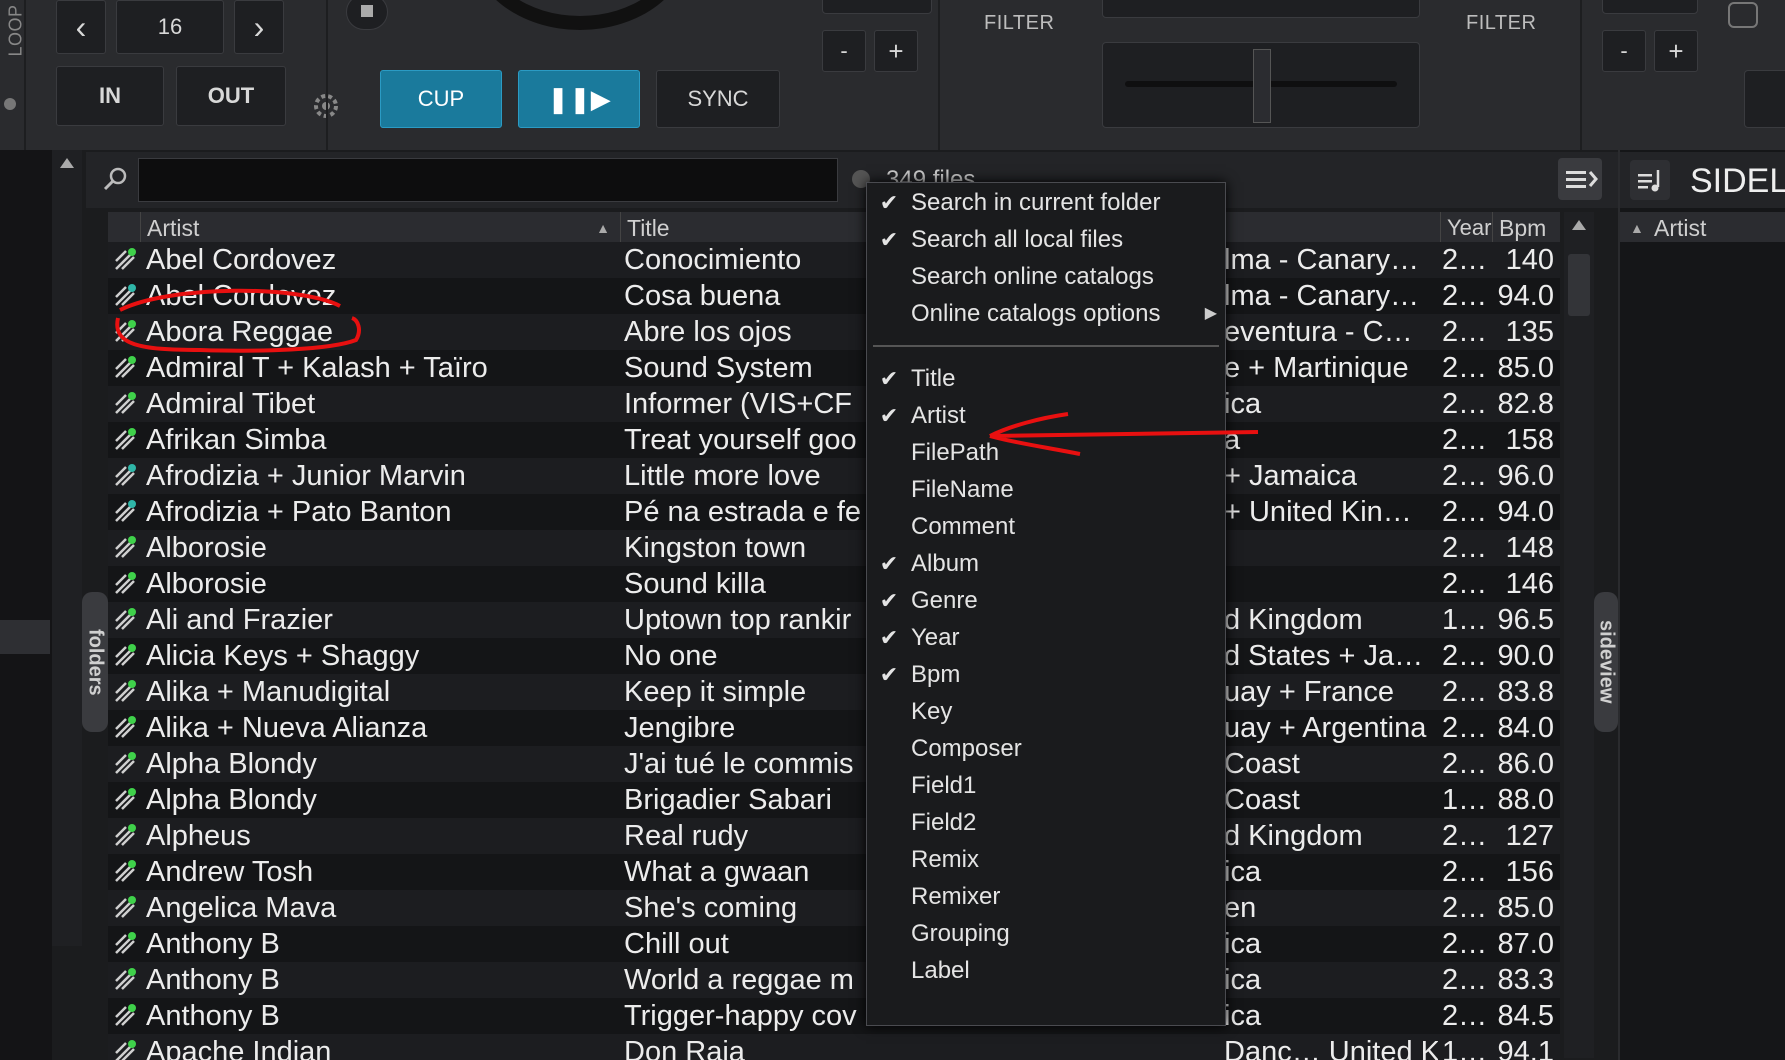  What do you see at coordinates (206, 548) in the screenshot?
I see `artist-cell: Alborosie` at bounding box center [206, 548].